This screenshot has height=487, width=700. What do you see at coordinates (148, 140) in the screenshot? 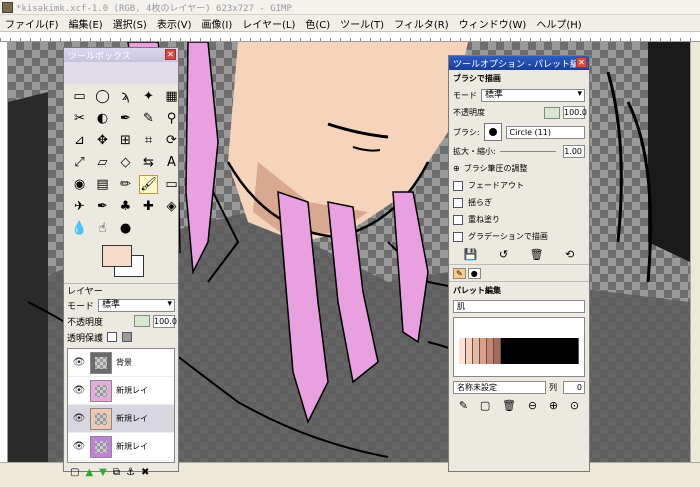
I see `crop-icon: ⌗` at bounding box center [148, 140].